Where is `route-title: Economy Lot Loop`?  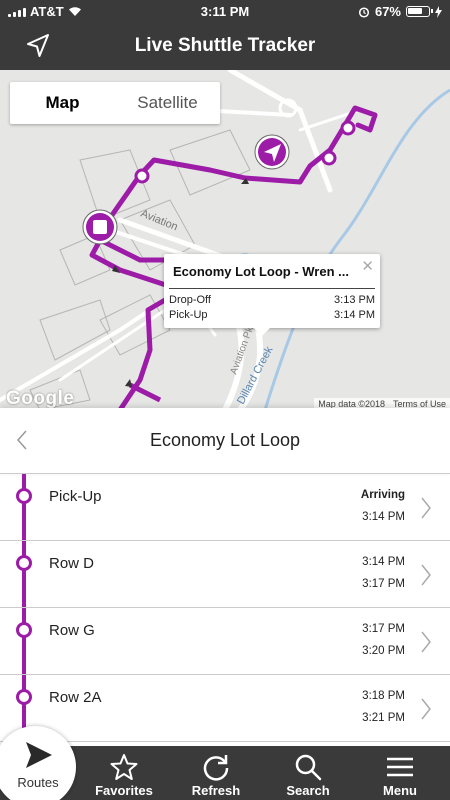
route-title: Economy Lot Loop is located at coordinates (225, 440).